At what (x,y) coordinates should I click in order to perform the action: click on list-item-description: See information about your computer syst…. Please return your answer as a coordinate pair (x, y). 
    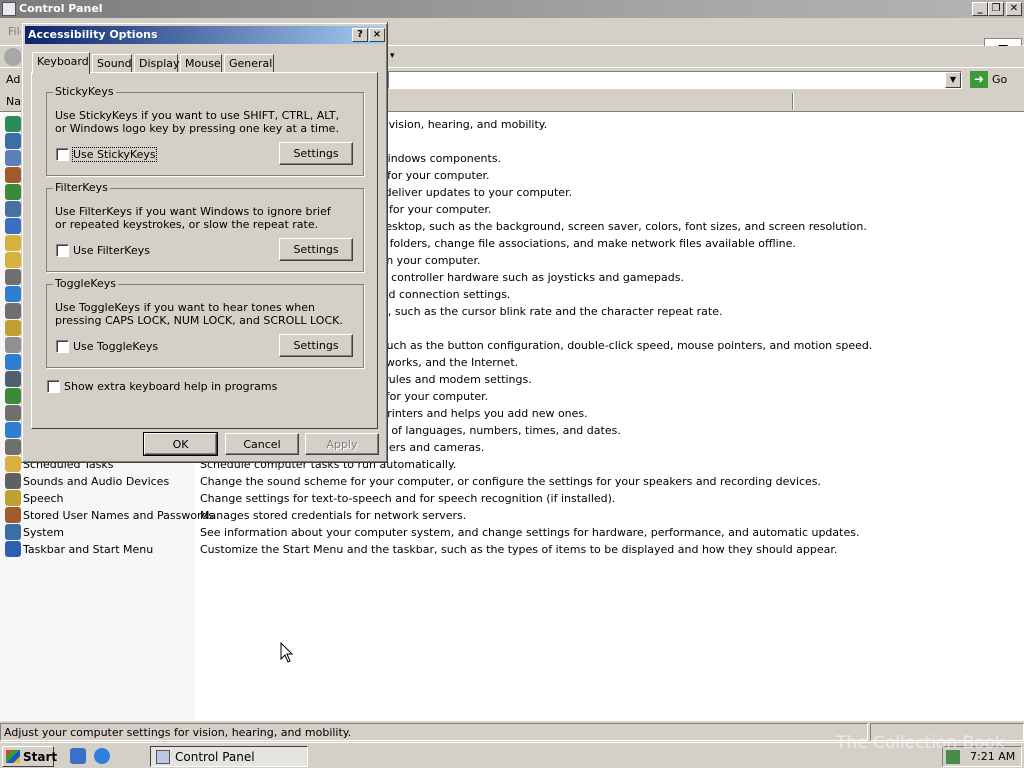
    Looking at the image, I should click on (530, 532).